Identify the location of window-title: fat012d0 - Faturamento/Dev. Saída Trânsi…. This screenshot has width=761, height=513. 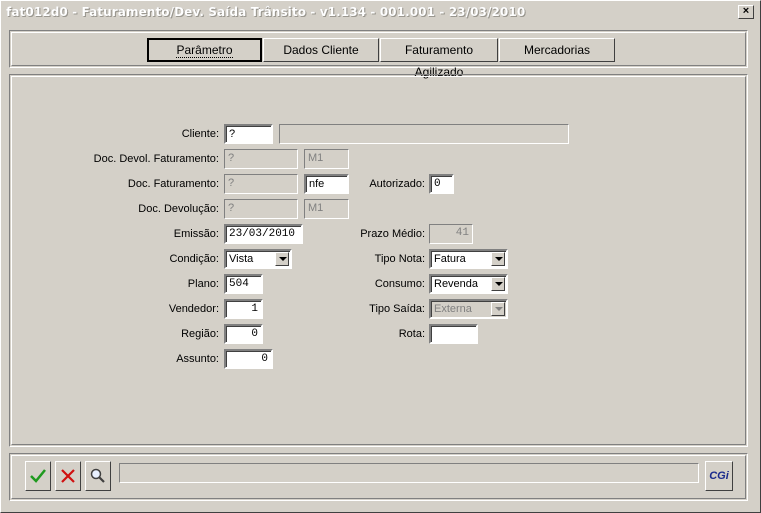
(266, 12).